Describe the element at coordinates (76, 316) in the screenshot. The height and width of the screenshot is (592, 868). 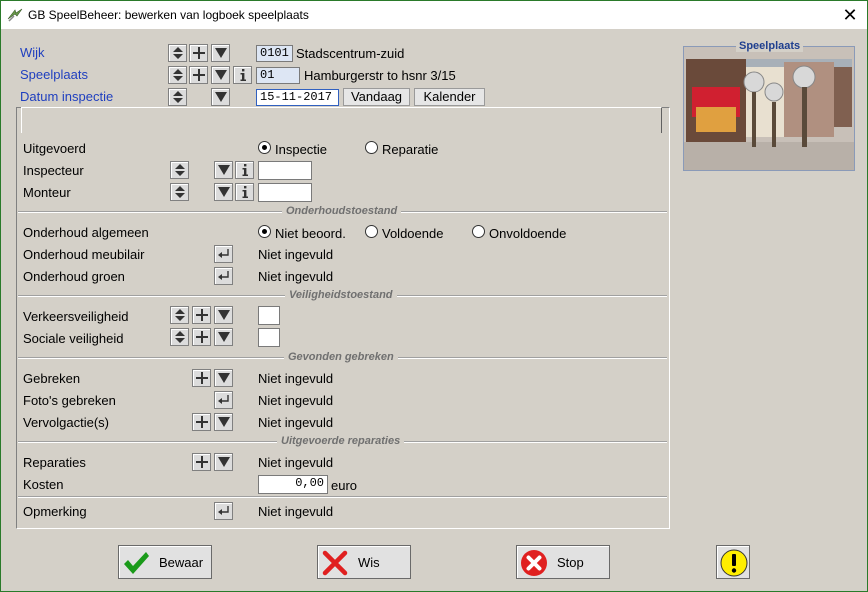
I see `verkeersveiligheid-label: Verkeersveiligheid` at that location.